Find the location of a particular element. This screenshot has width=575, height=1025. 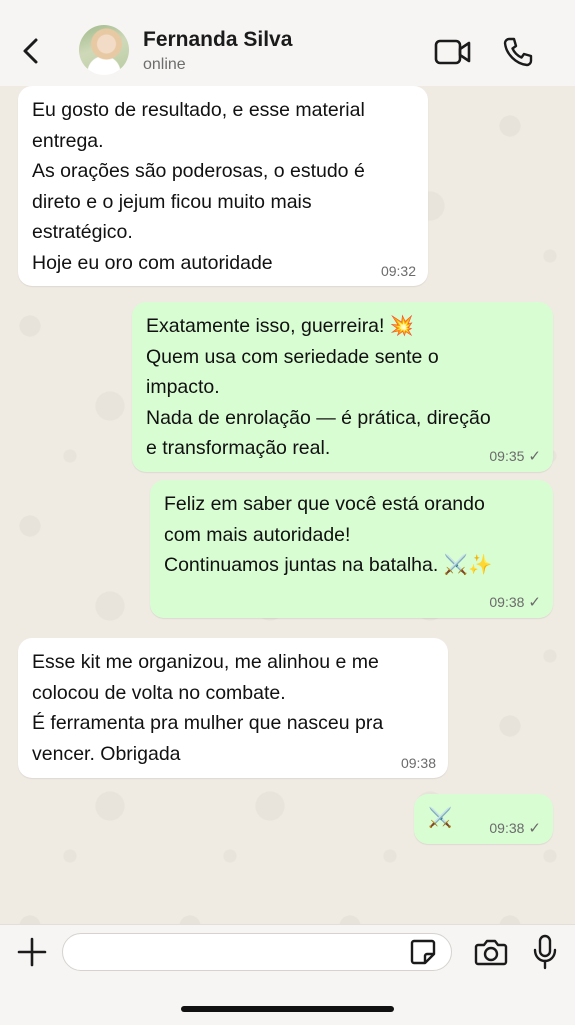

message-meta: 09:38 is located at coordinates (418, 763).